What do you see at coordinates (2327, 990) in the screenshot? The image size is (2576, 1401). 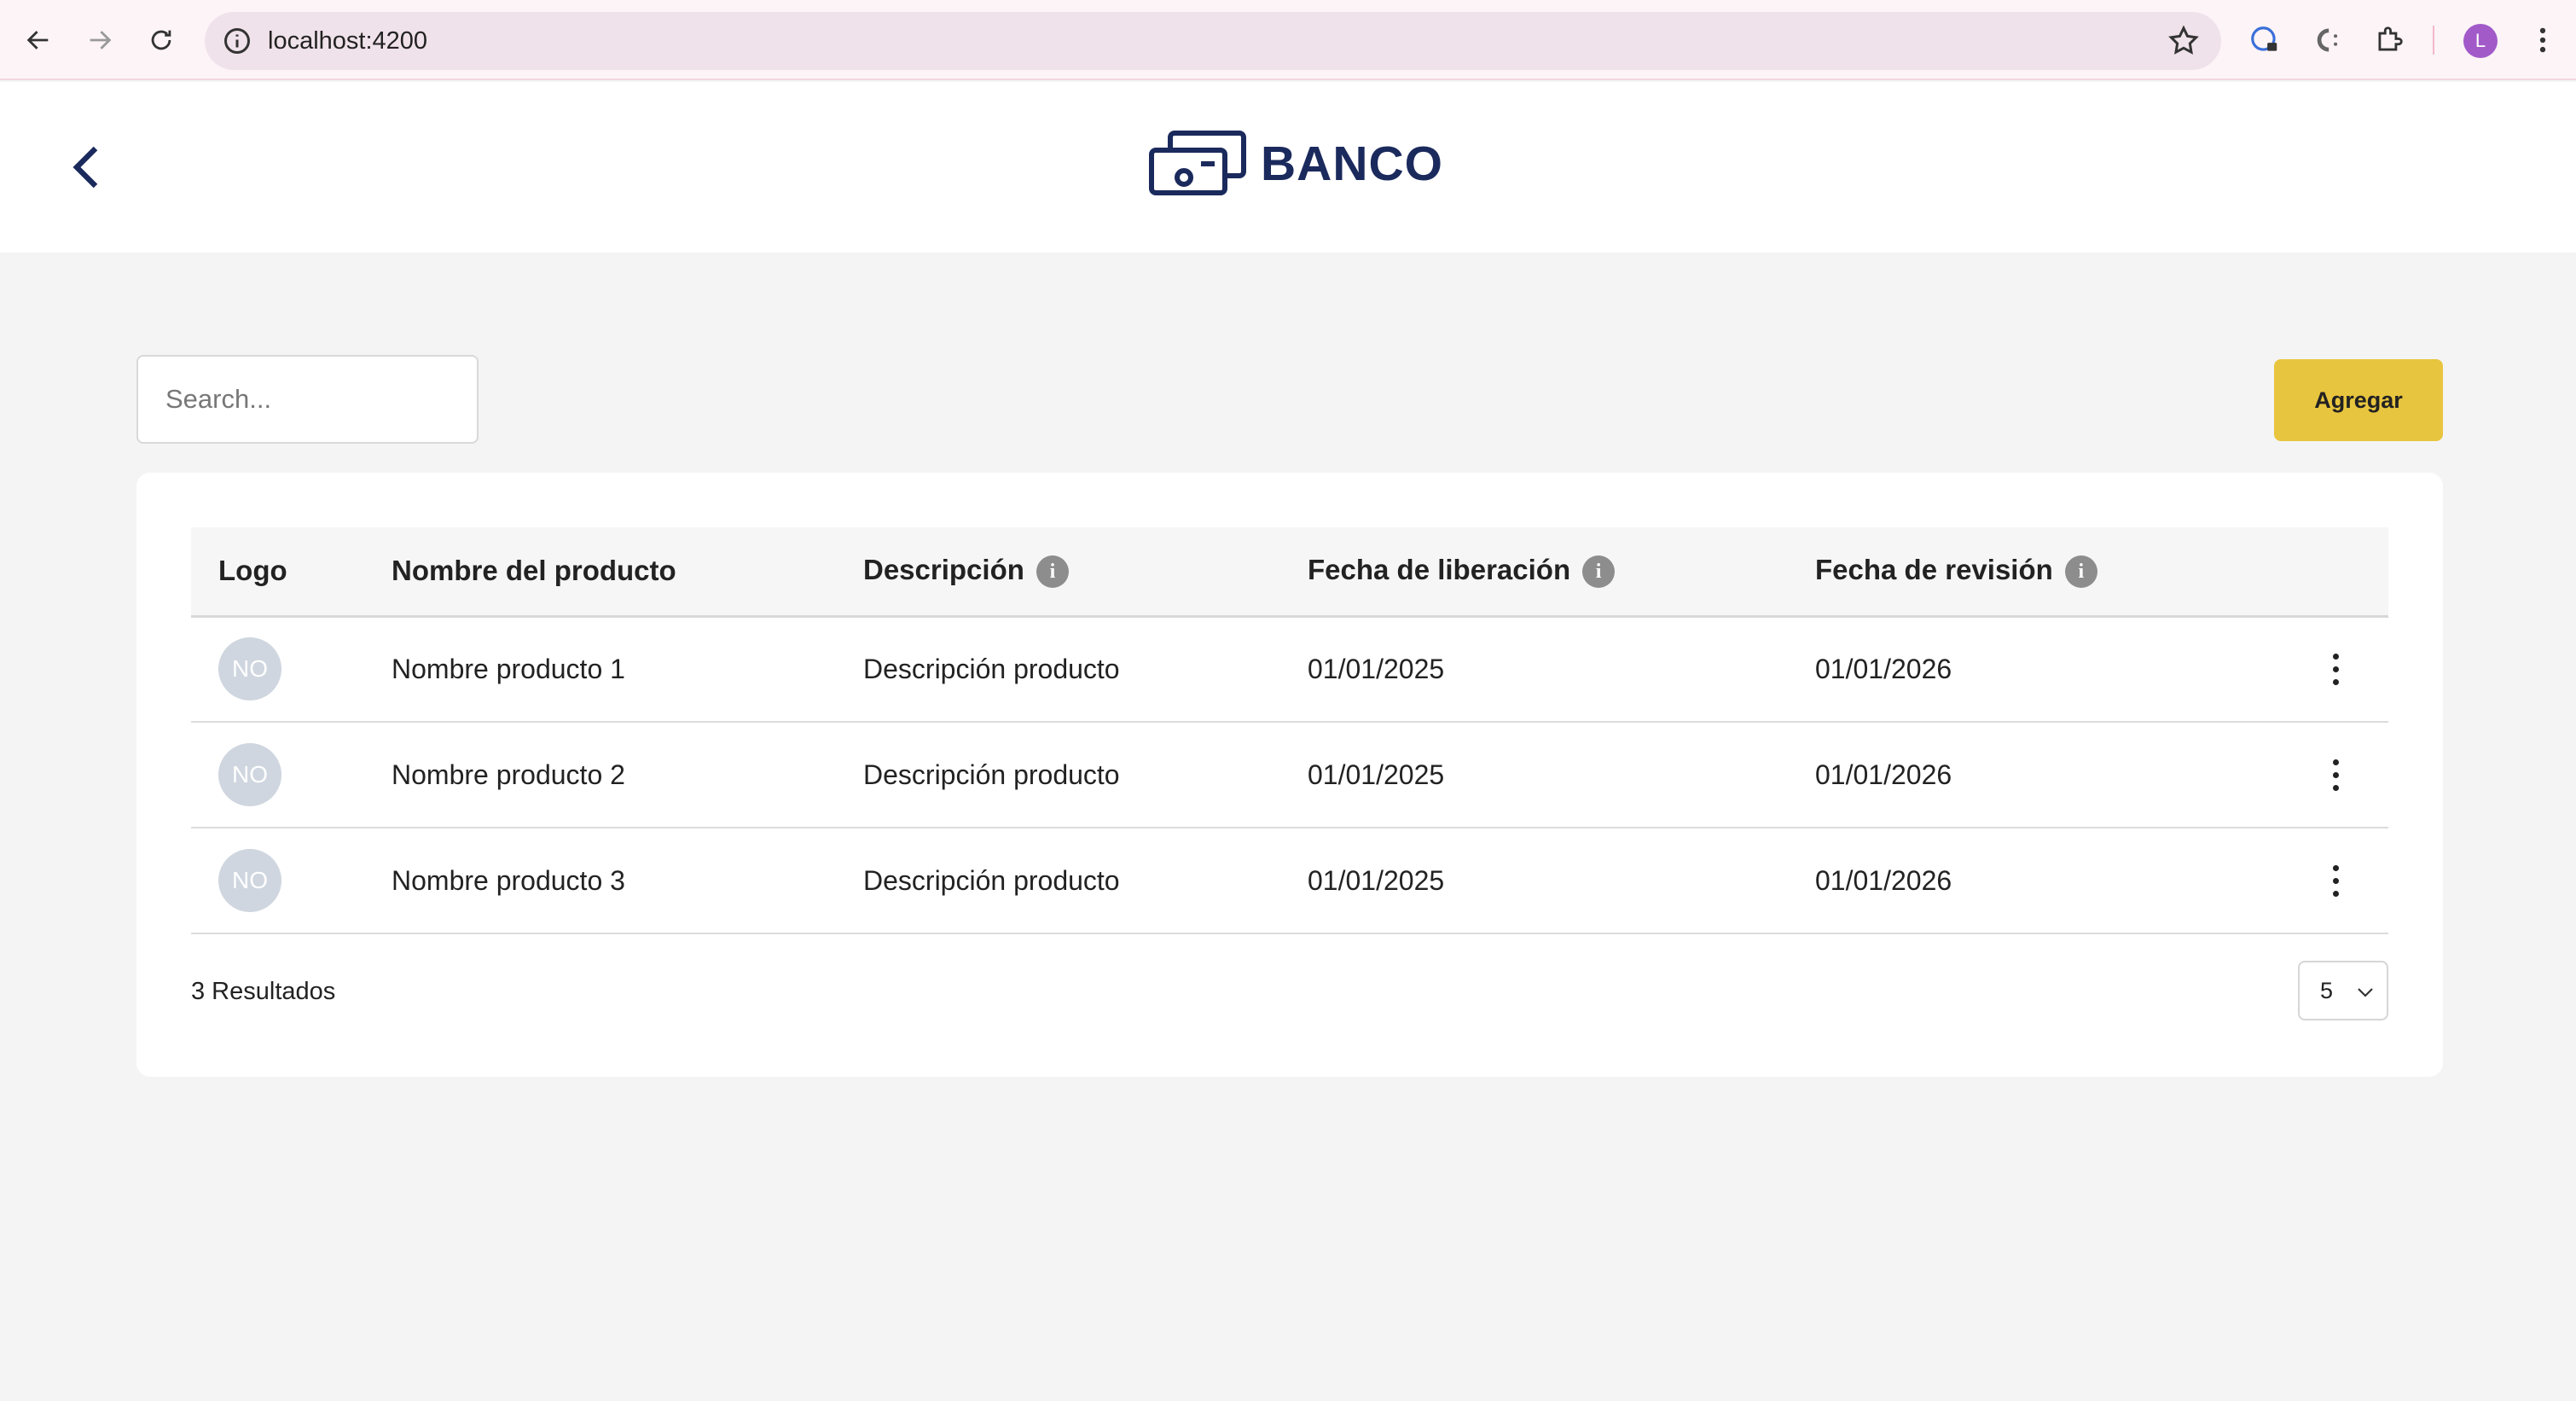 I see `page-size-value: 5` at bounding box center [2327, 990].